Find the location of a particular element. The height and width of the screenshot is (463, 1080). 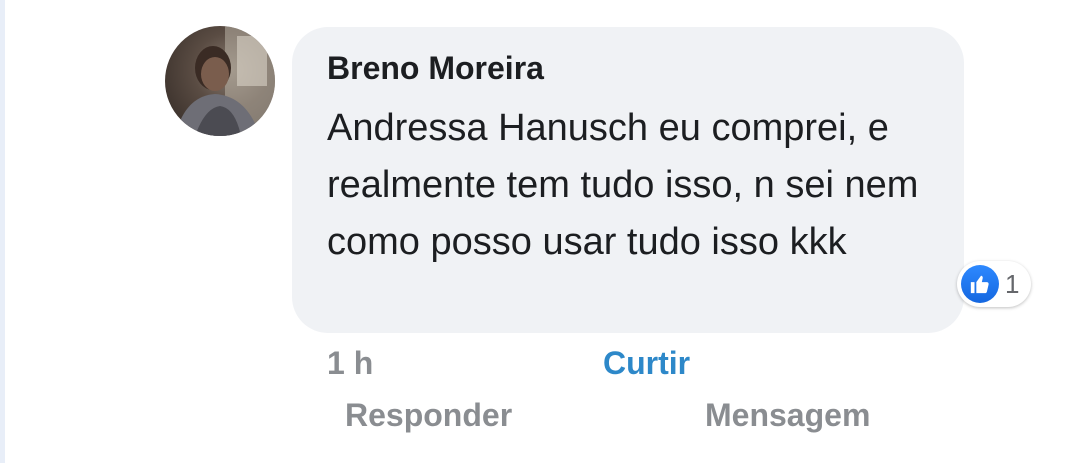

like-button: Curtir is located at coordinates (646, 363).